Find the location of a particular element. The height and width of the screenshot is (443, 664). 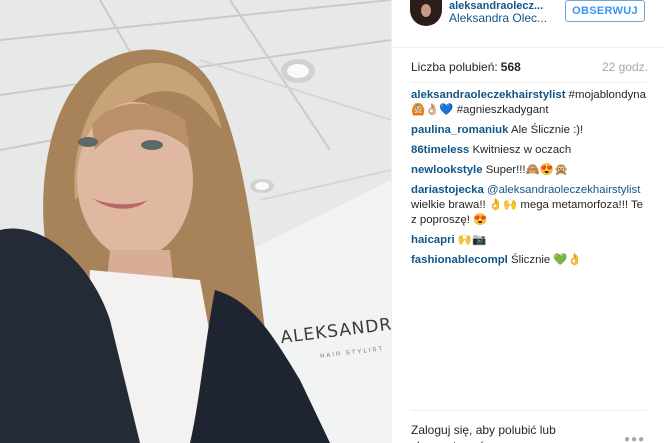

comment-text: Ale Ślicznie :)! is located at coordinates (547, 130).